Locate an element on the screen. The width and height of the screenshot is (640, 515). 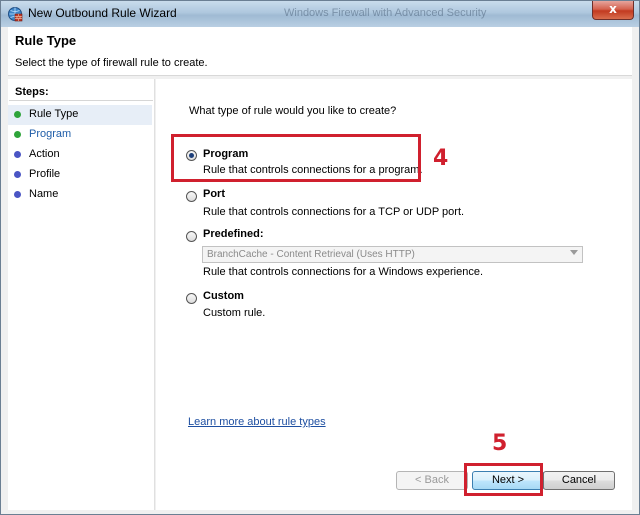
steps-heading: Steps: is located at coordinates (32, 92).